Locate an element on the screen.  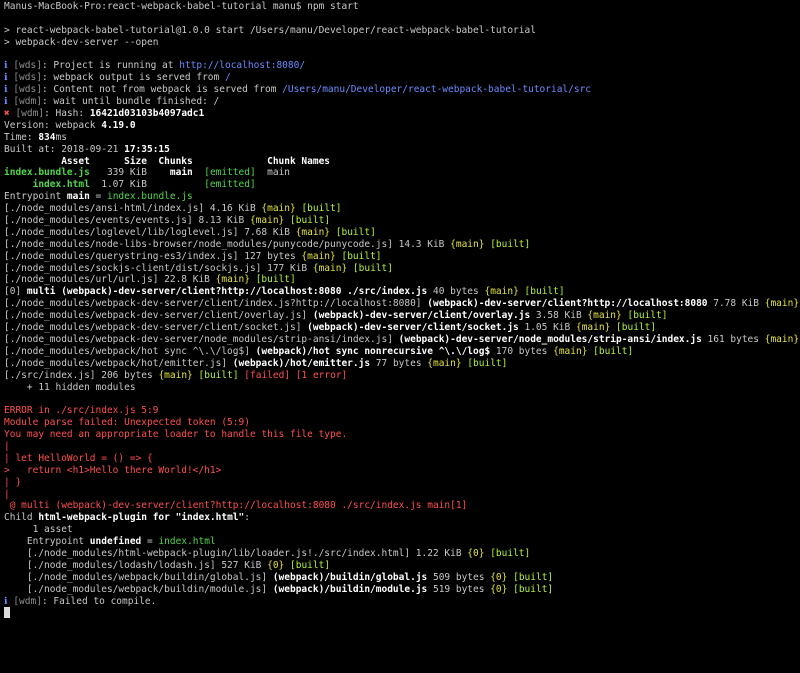
terminal-text: : webpack output is served from is located at coordinates (133, 78).